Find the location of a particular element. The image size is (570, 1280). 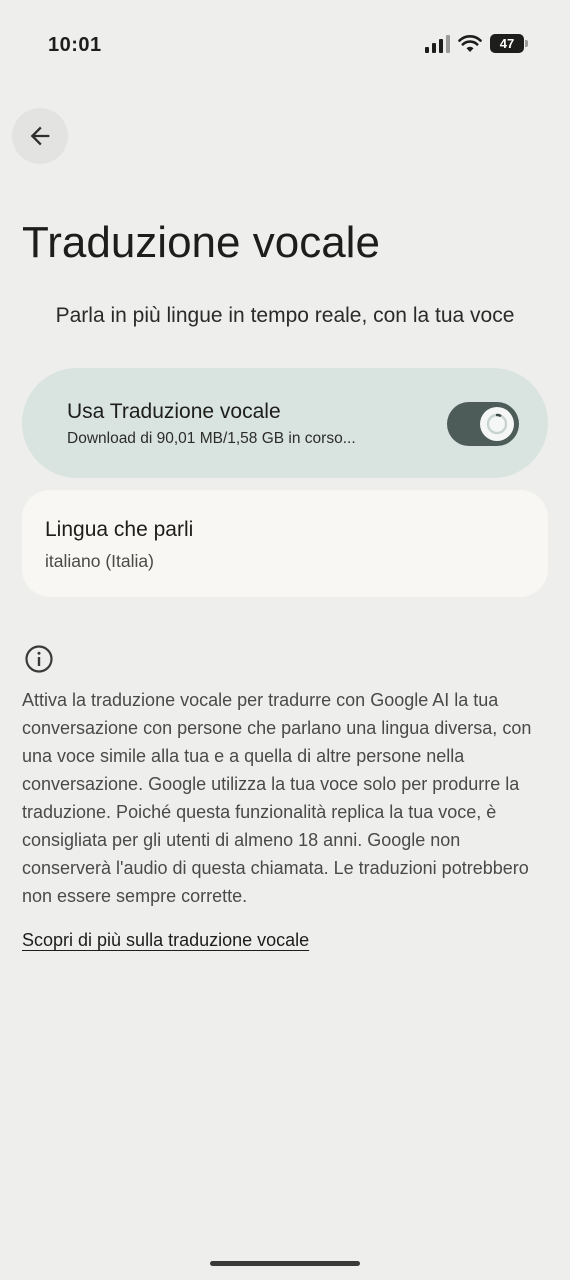

download-progress-icon is located at coordinates (497, 424).